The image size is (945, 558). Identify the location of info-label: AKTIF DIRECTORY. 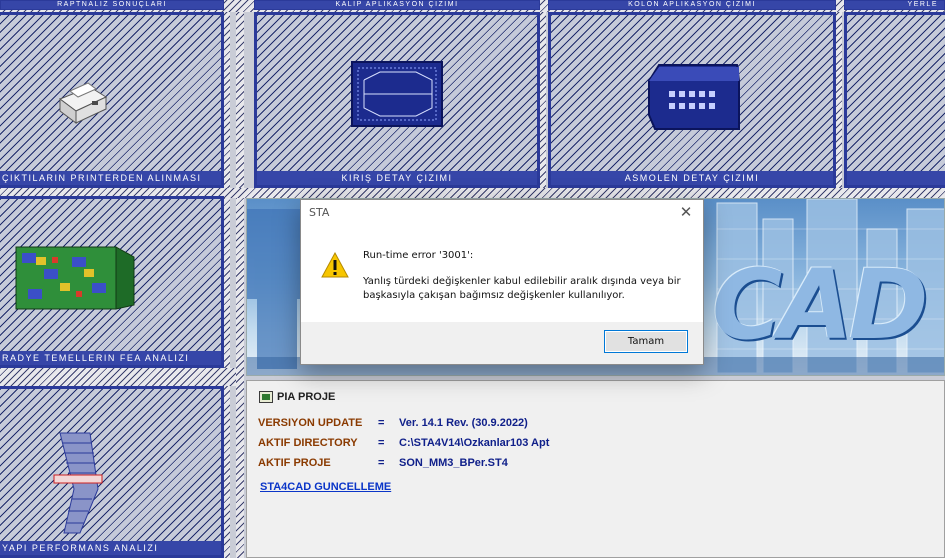
(308, 443).